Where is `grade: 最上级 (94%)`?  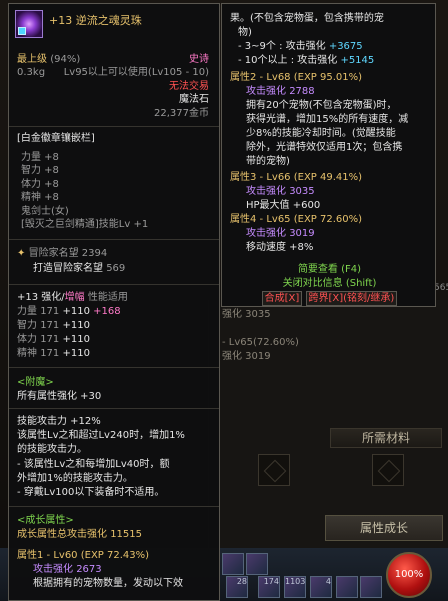
grade: 最上级 (94%) is located at coordinates (48, 59).